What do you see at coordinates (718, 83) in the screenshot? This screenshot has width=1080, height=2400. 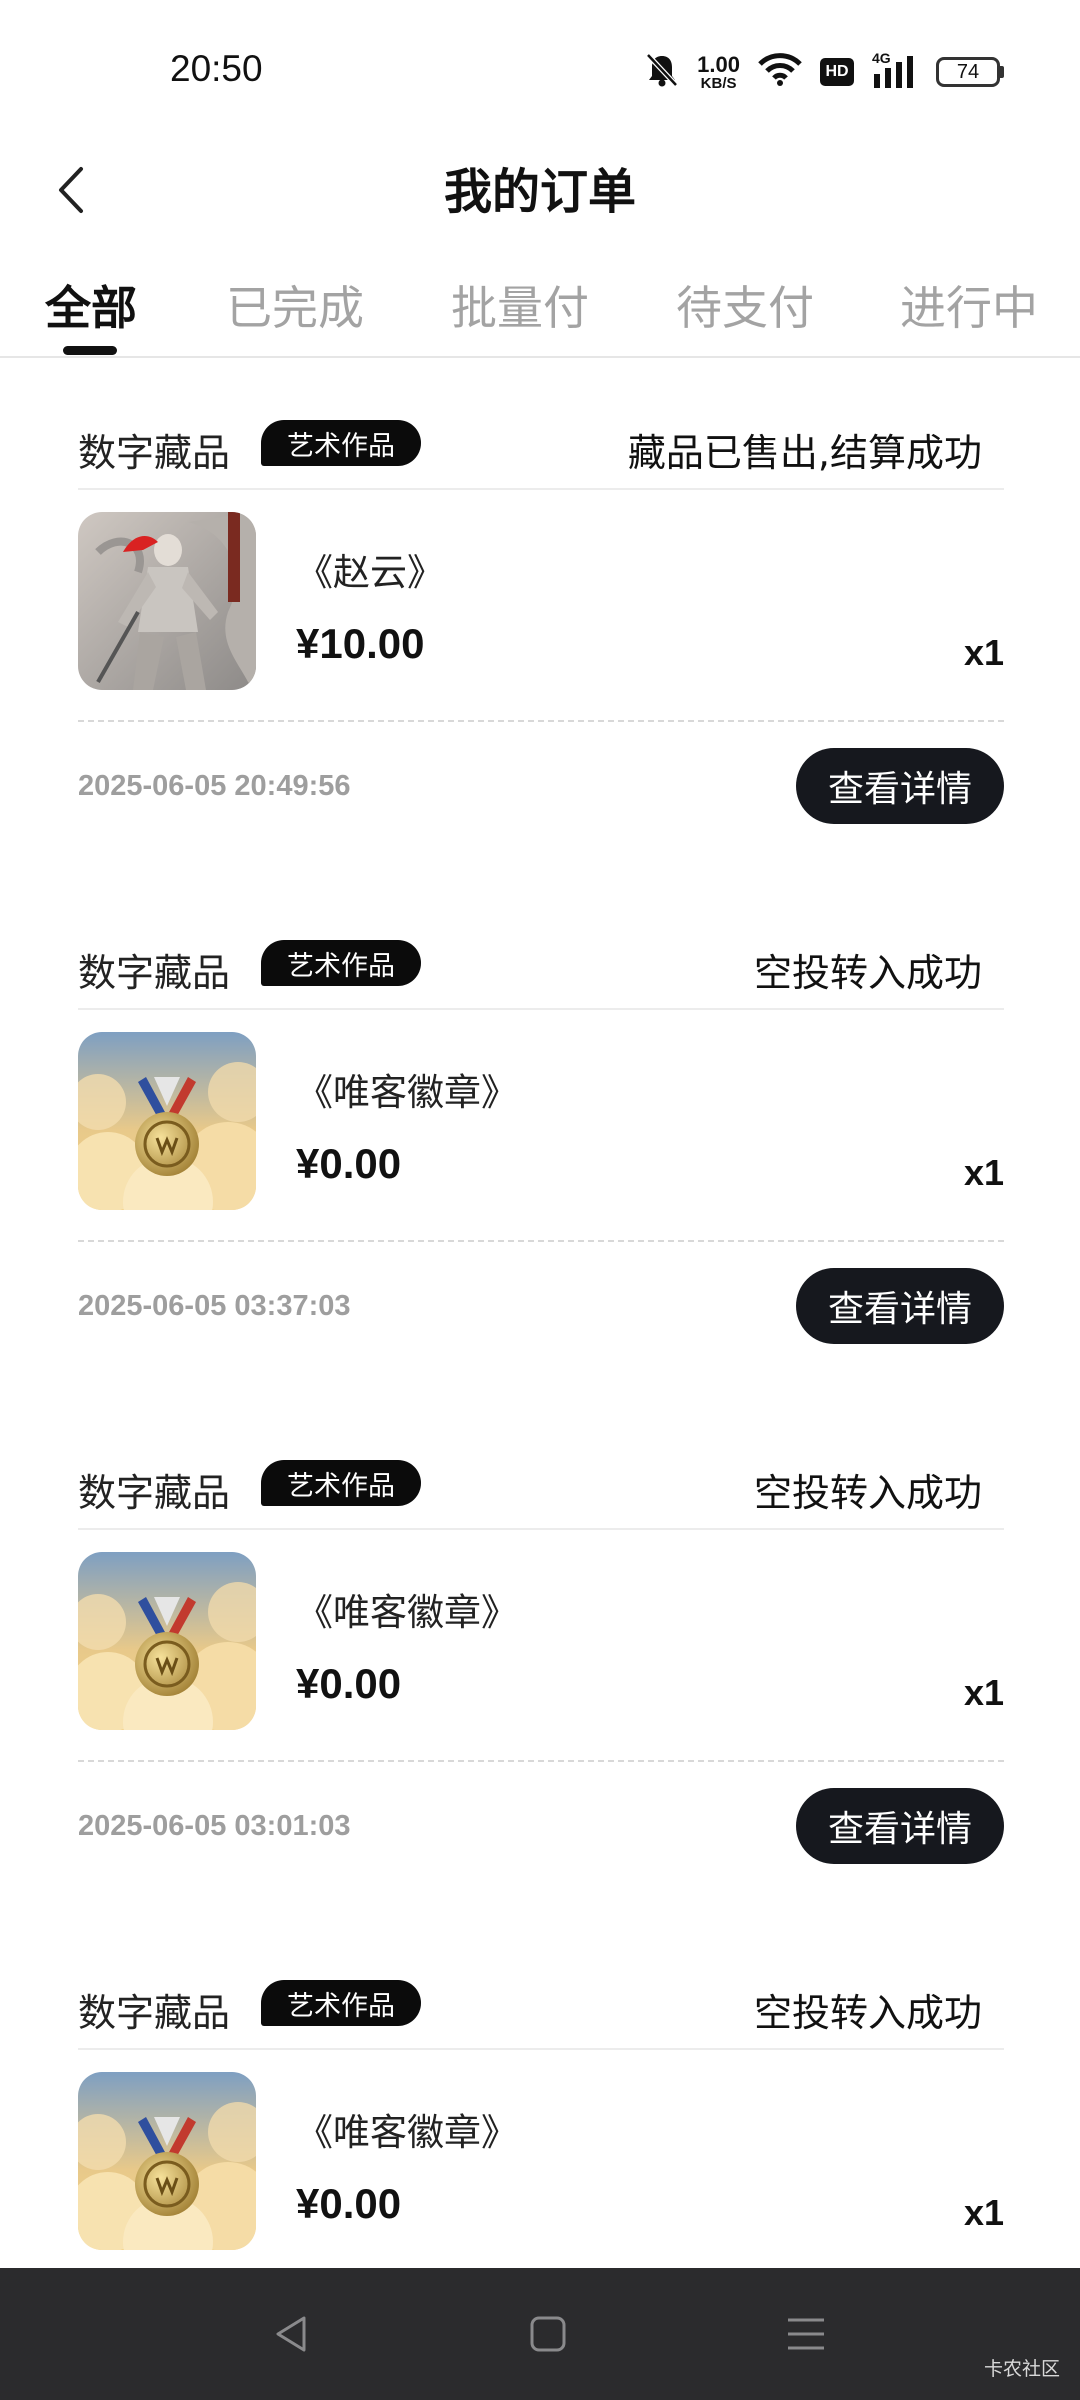 I see `net-speed-unit: KB/S` at bounding box center [718, 83].